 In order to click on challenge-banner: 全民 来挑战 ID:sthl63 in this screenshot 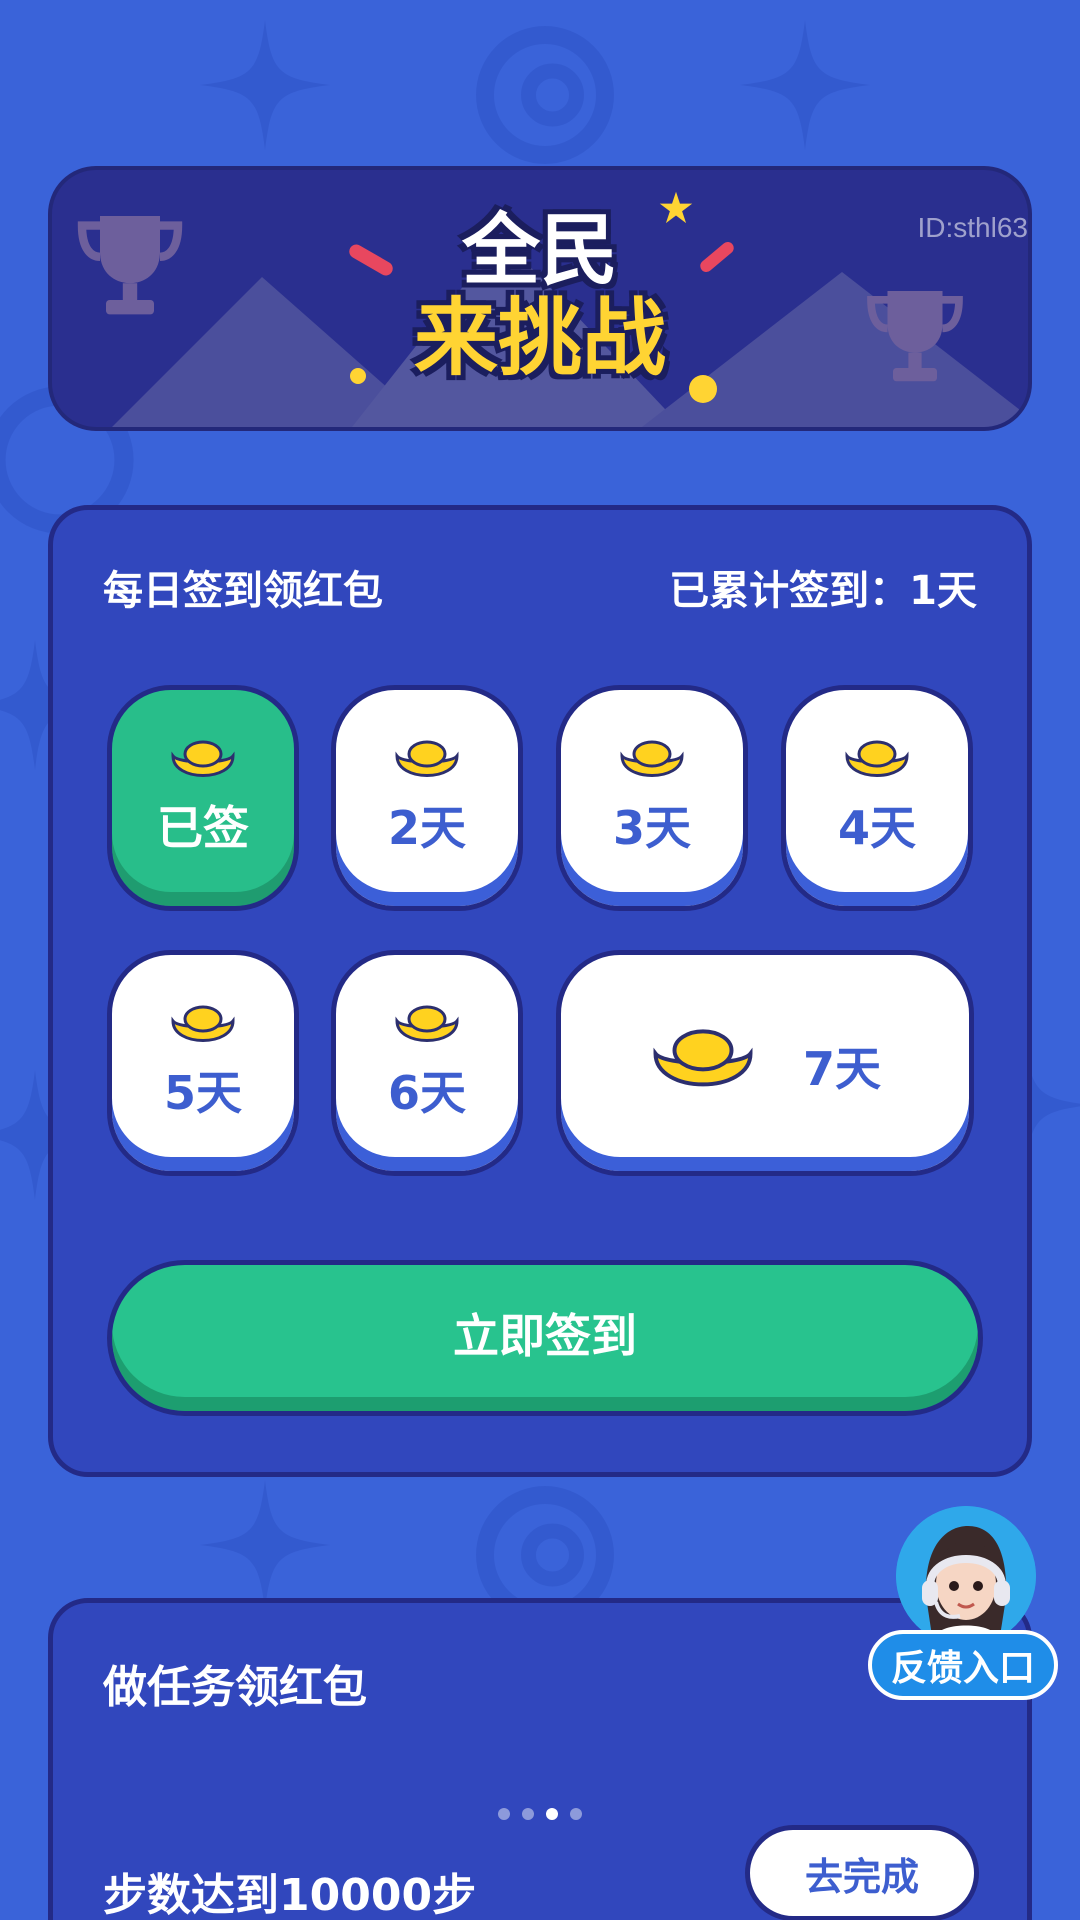, I will do `click(540, 298)`.